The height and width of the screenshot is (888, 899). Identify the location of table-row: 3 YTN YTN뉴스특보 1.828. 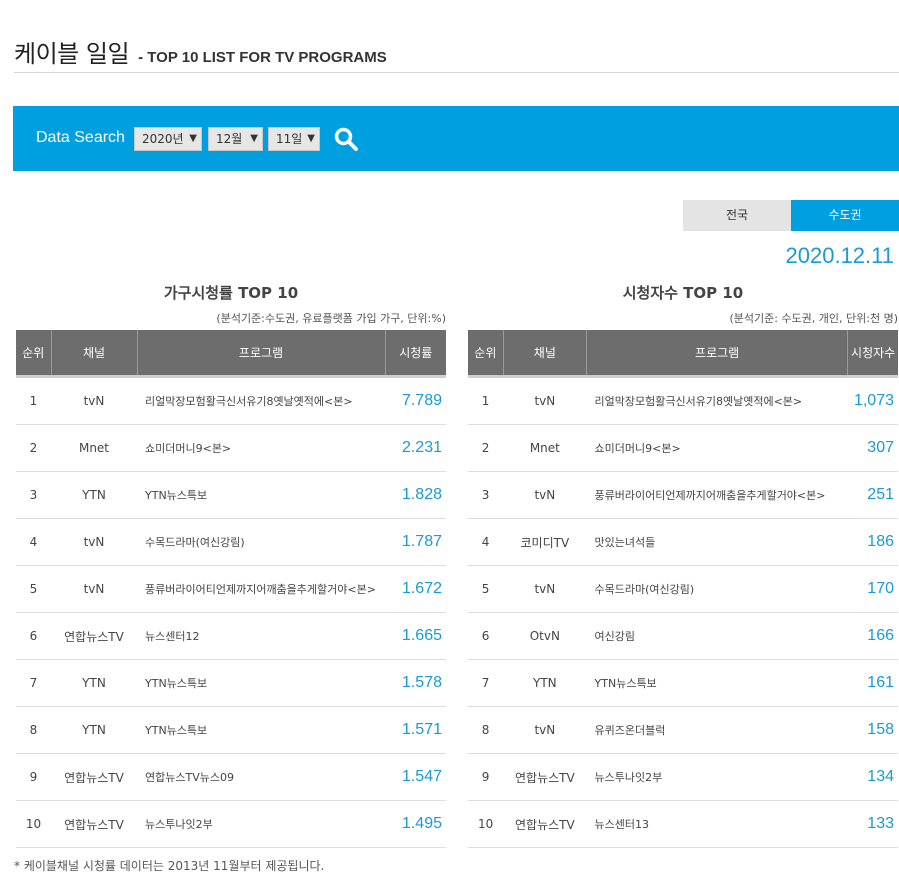
(231, 495).